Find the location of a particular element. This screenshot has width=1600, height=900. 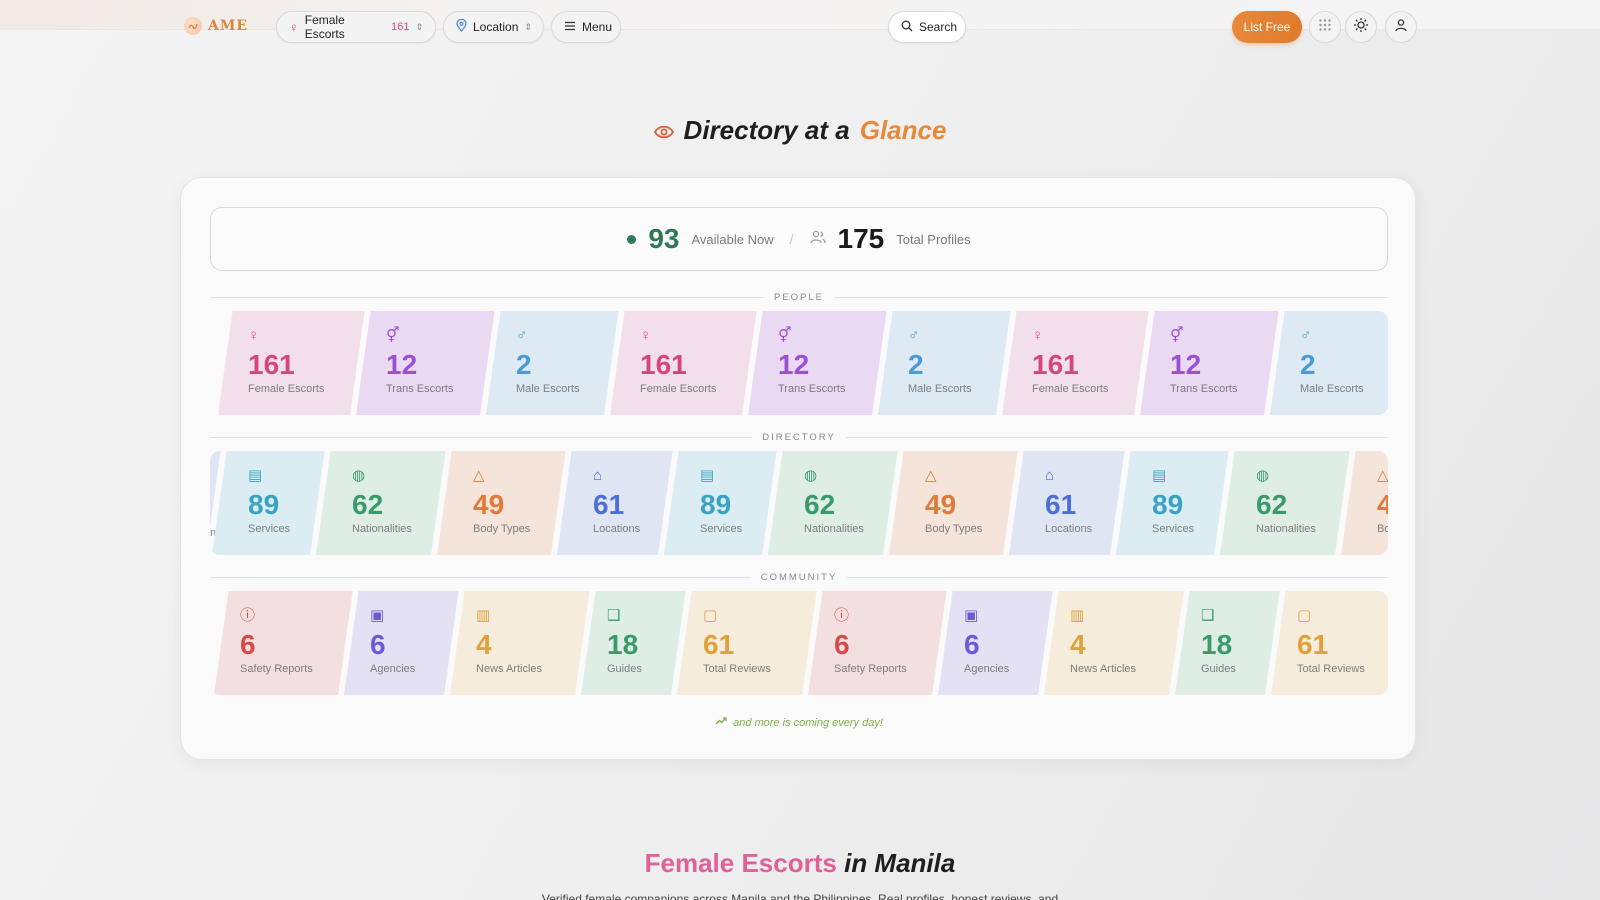

menu-button: Menu is located at coordinates (586, 27).